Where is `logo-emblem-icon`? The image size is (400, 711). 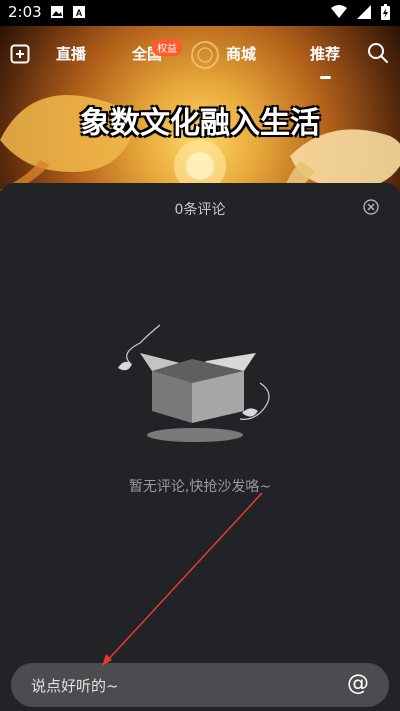 logo-emblem-icon is located at coordinates (205, 55).